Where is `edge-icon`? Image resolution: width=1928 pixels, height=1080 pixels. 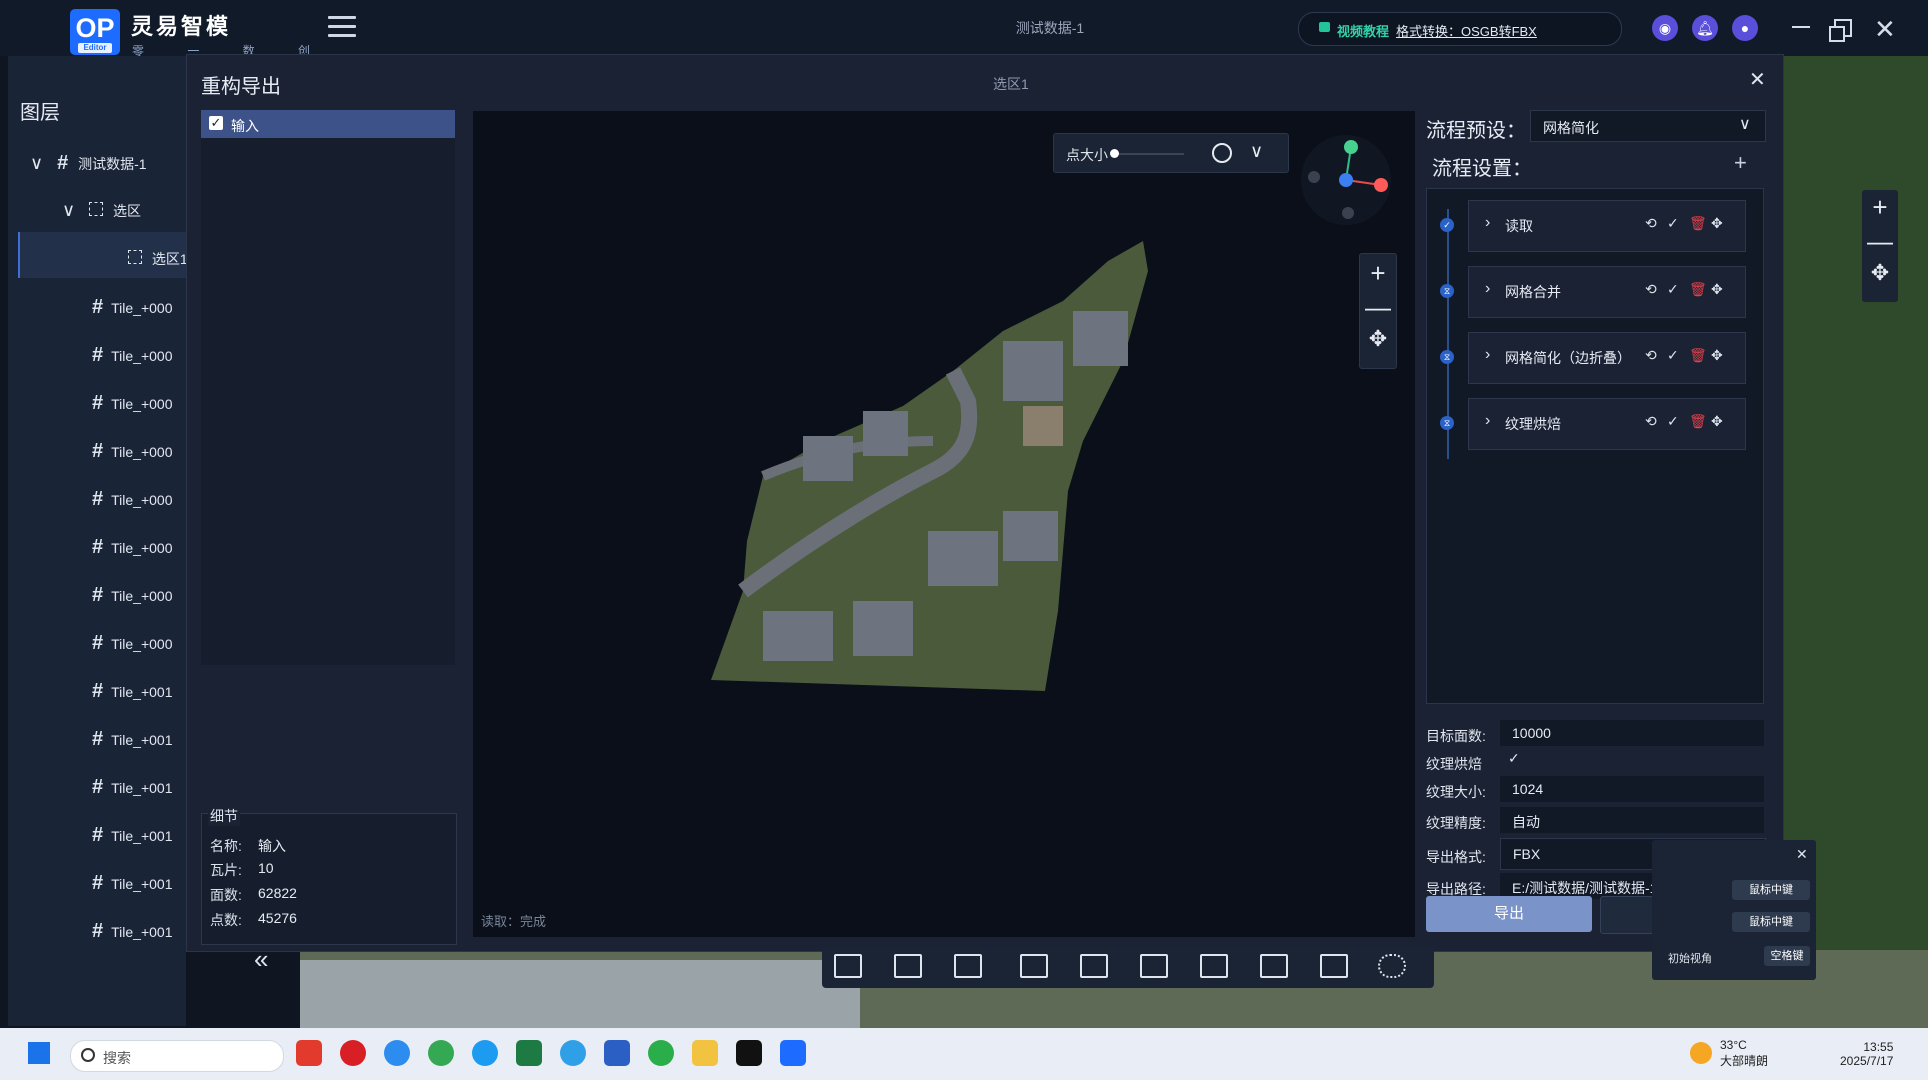
edge-icon is located at coordinates (485, 1053).